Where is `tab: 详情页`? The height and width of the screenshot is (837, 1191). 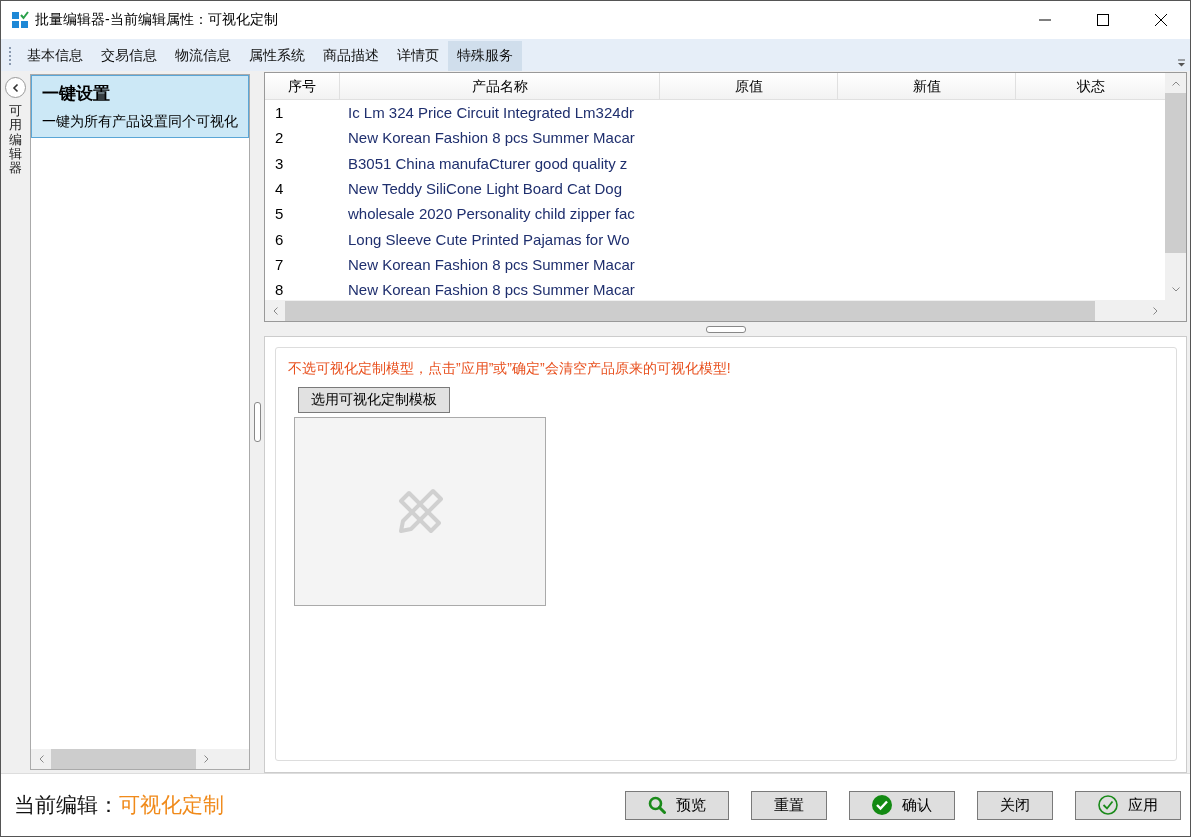 tab: 详情页 is located at coordinates (418, 56).